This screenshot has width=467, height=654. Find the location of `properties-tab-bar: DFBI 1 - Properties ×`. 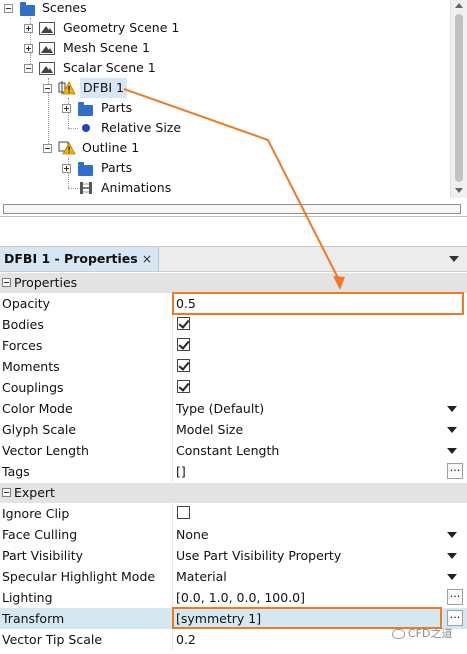

properties-tab-bar: DFBI 1 - Properties × is located at coordinates (233, 259).